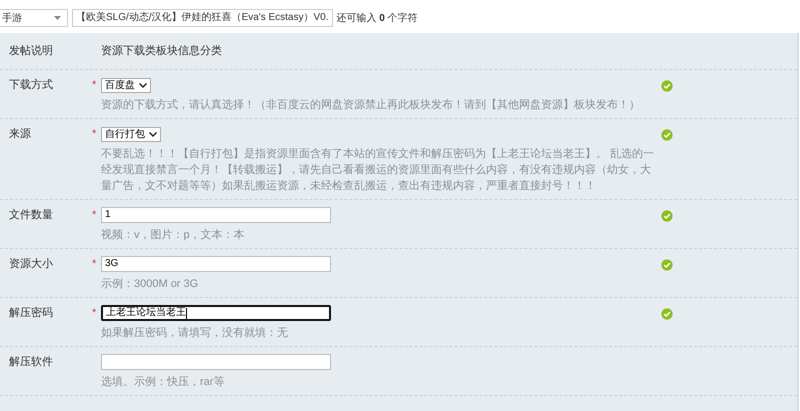 The height and width of the screenshot is (411, 800). What do you see at coordinates (150, 284) in the screenshot?
I see `hint-text: 示例：3000M or 3G` at bounding box center [150, 284].